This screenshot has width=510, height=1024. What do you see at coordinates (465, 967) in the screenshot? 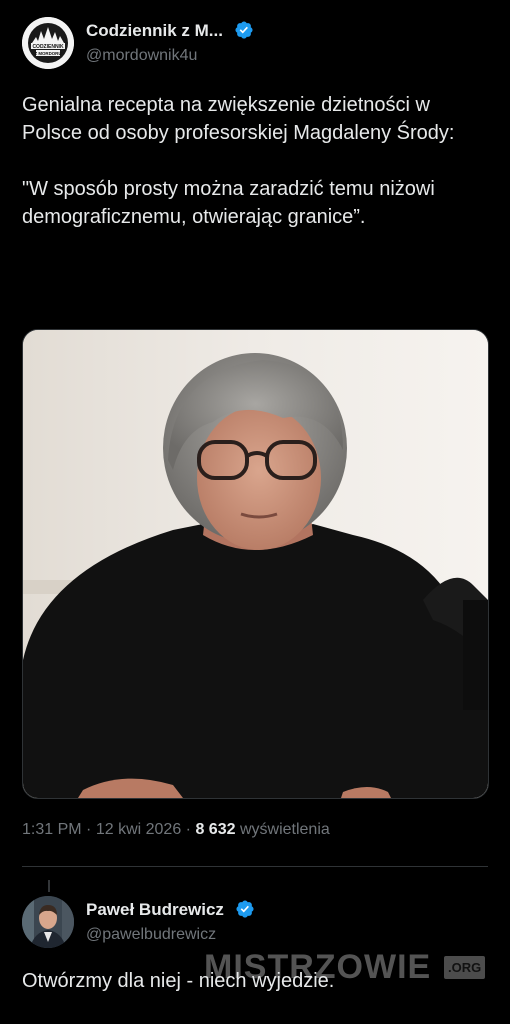
I see `watermark-suffix: .ORG` at bounding box center [465, 967].